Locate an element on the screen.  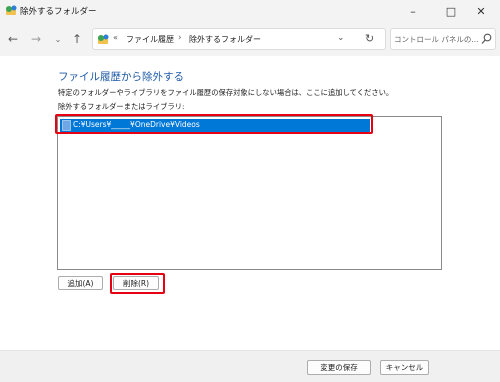
breadcrumb-exclude-folders: 除外するフォルダー is located at coordinates (225, 39).